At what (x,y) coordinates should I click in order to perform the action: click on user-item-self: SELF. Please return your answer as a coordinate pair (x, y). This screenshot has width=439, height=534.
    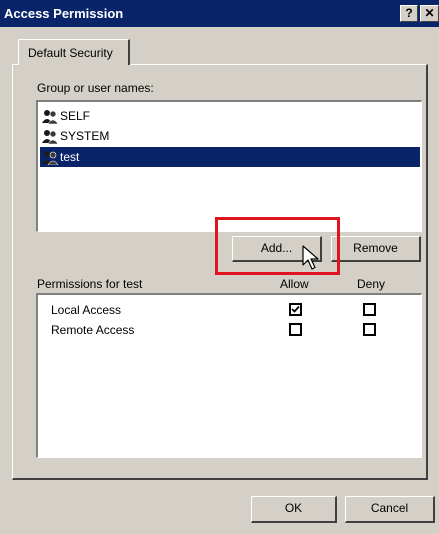
    Looking at the image, I should click on (230, 116).